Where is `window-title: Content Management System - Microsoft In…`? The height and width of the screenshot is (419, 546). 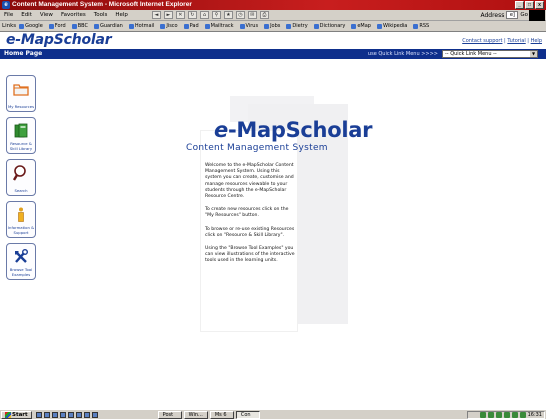
window-title: Content Management System - Microsoft In… is located at coordinates (102, 4).